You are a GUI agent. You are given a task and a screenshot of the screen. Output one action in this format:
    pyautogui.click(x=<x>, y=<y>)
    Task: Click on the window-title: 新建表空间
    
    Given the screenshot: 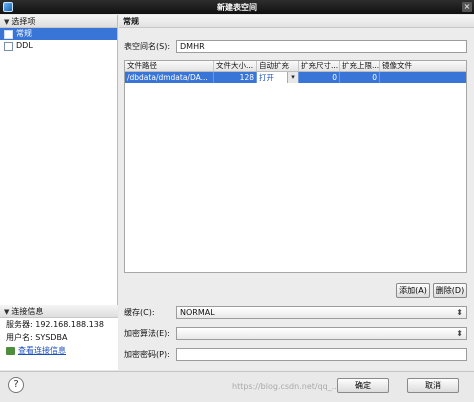 What is the action you would take?
    pyautogui.click(x=237, y=7)
    